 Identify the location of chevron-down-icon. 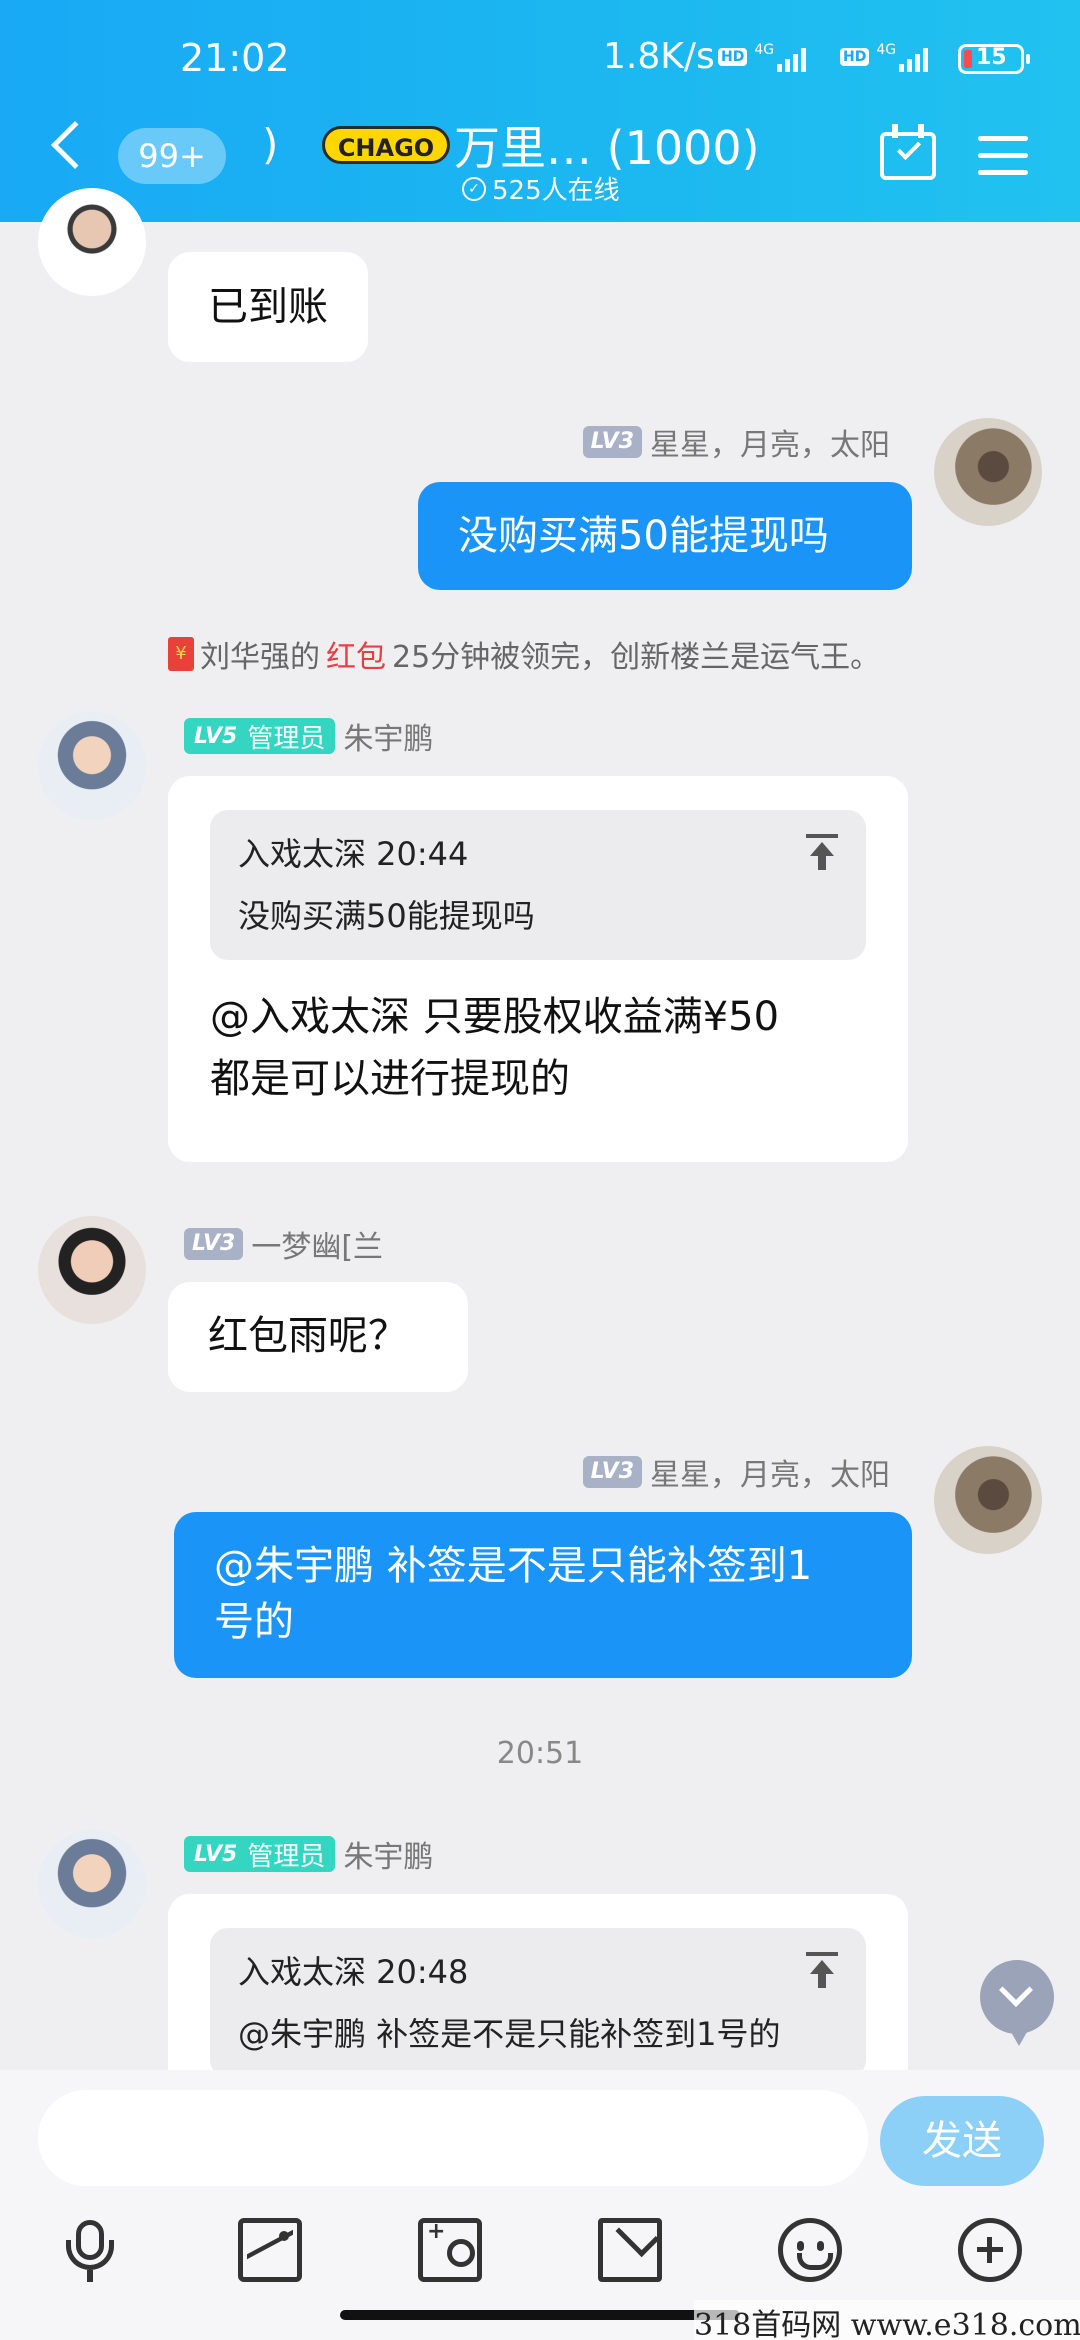
(1016, 1990).